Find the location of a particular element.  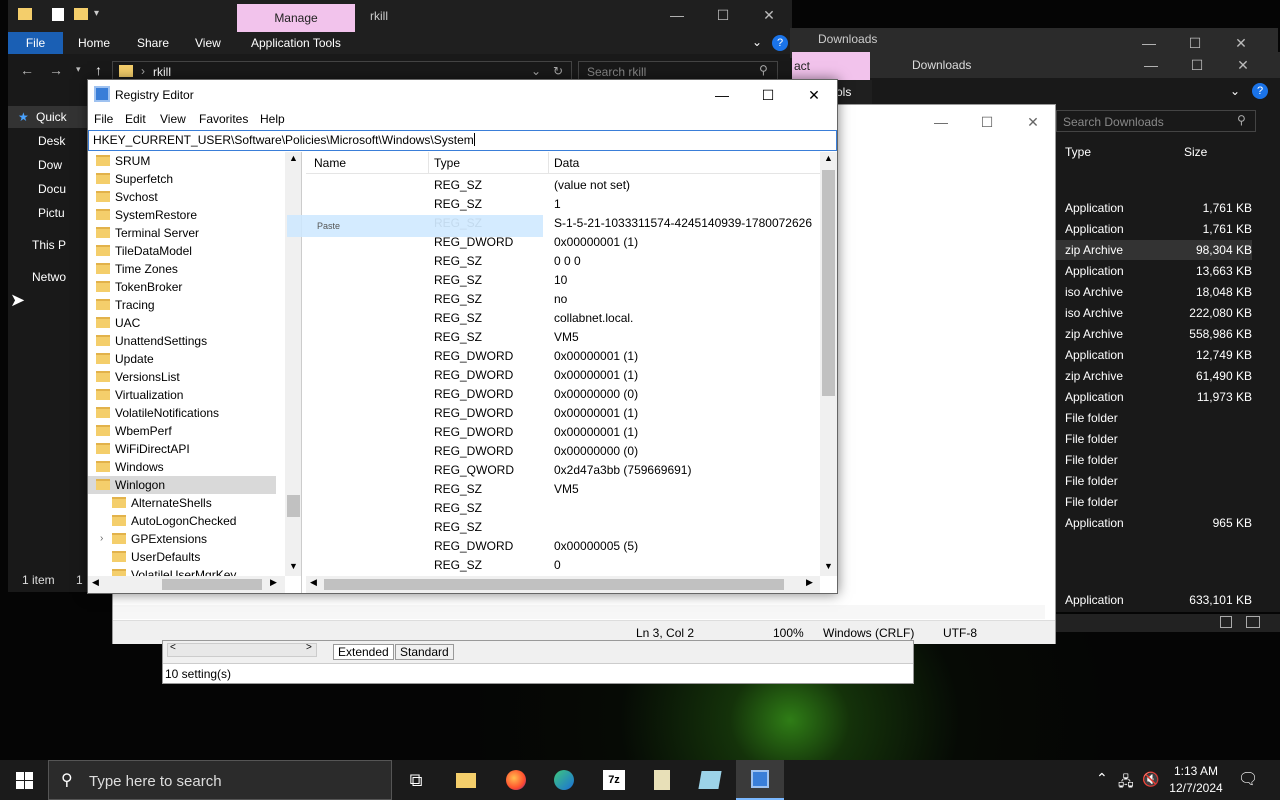

explorer-titlebar: ▾ Manage rkill — ☐ ✕ is located at coordinates (400, 16).